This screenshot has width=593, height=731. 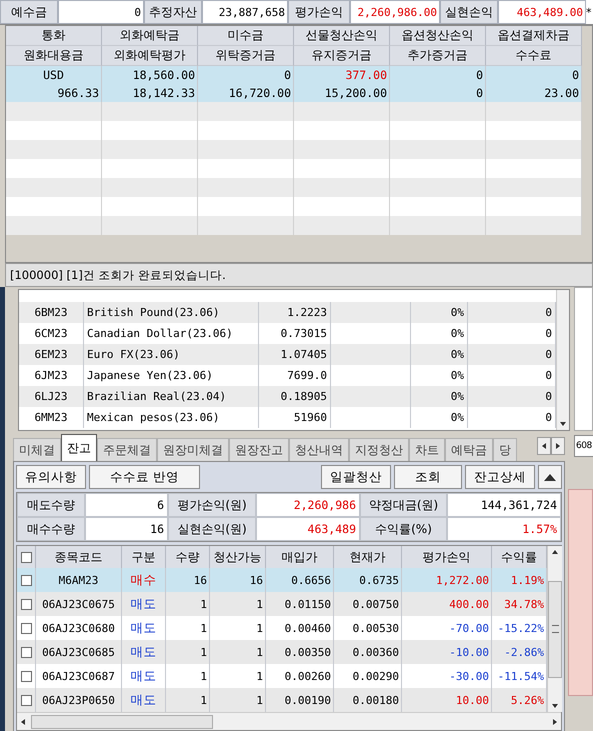 What do you see at coordinates (379, 449) in the screenshot?
I see `tab: 지정청산` at bounding box center [379, 449].